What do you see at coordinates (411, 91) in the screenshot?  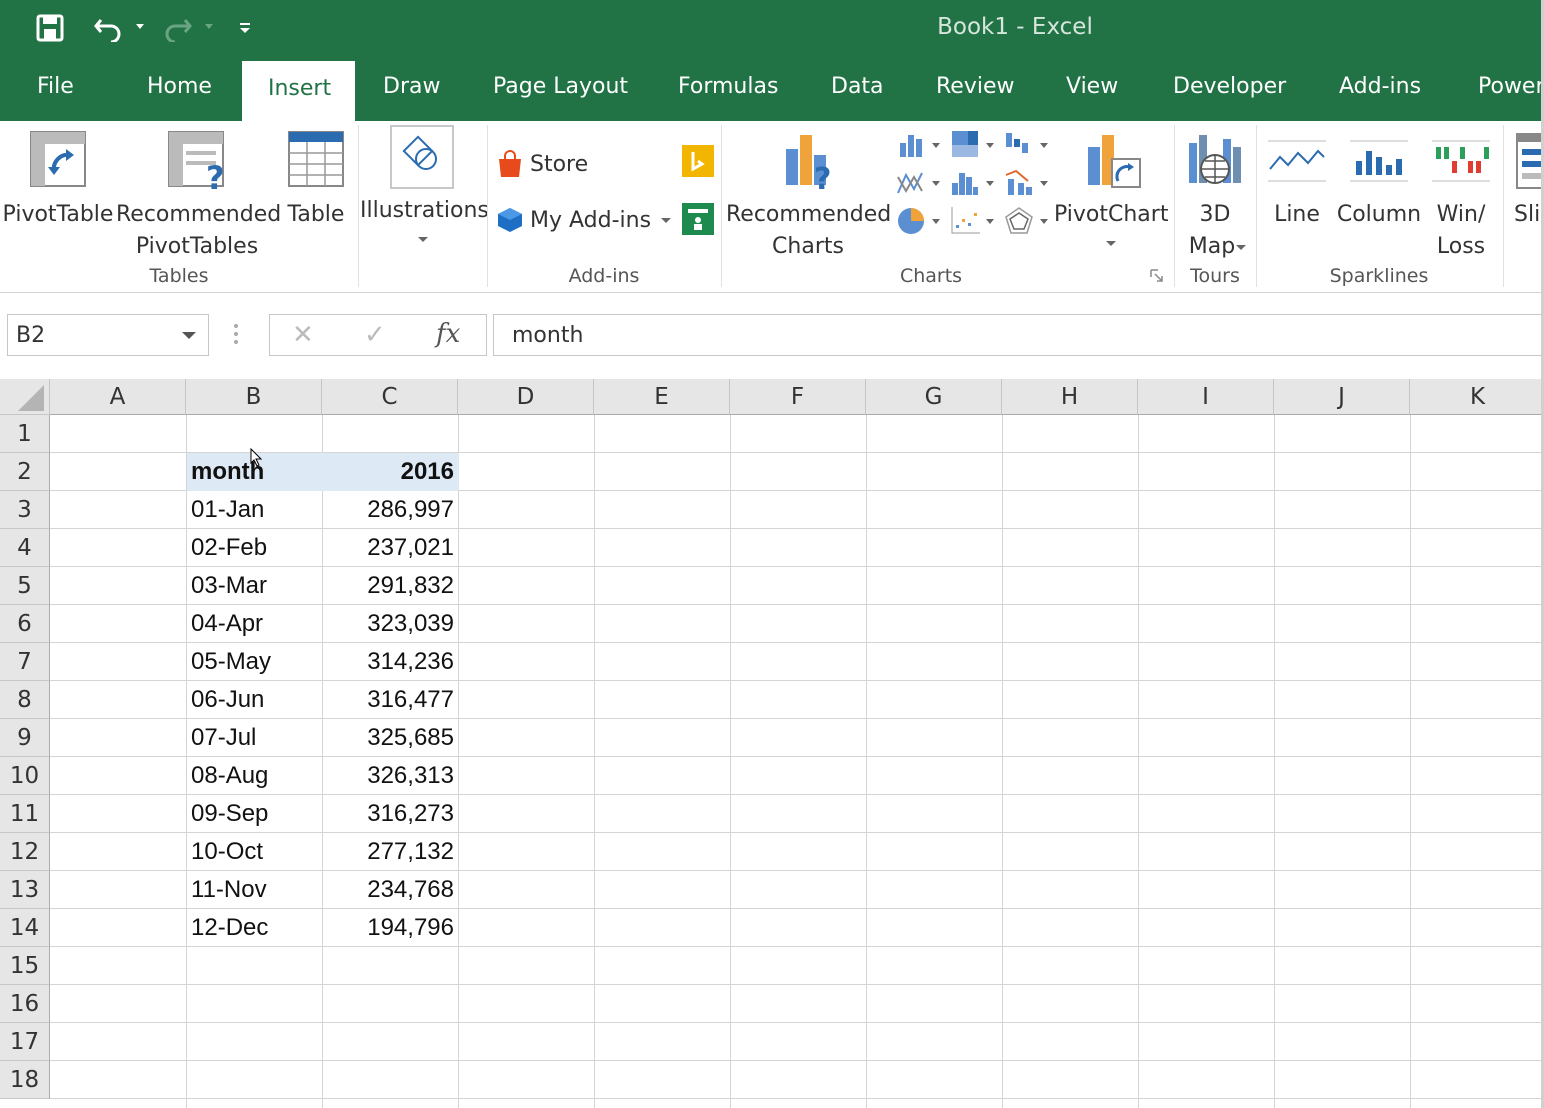 I see `tab-draw: Draw` at bounding box center [411, 91].